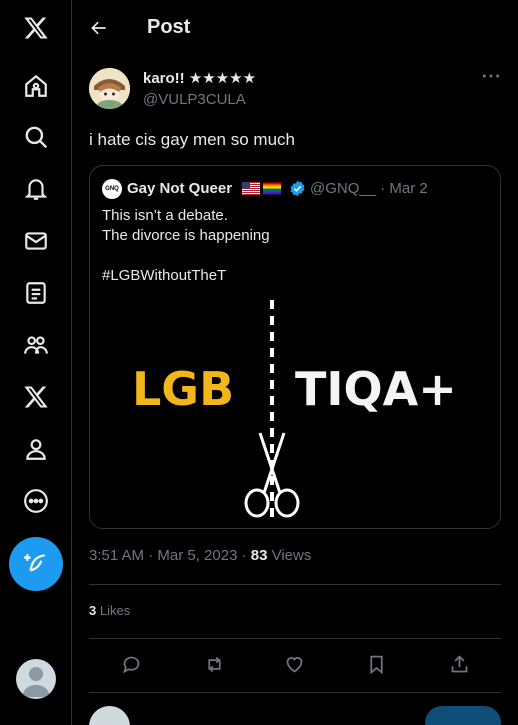 The image size is (518, 725). I want to click on share-icon, so click(459, 663).